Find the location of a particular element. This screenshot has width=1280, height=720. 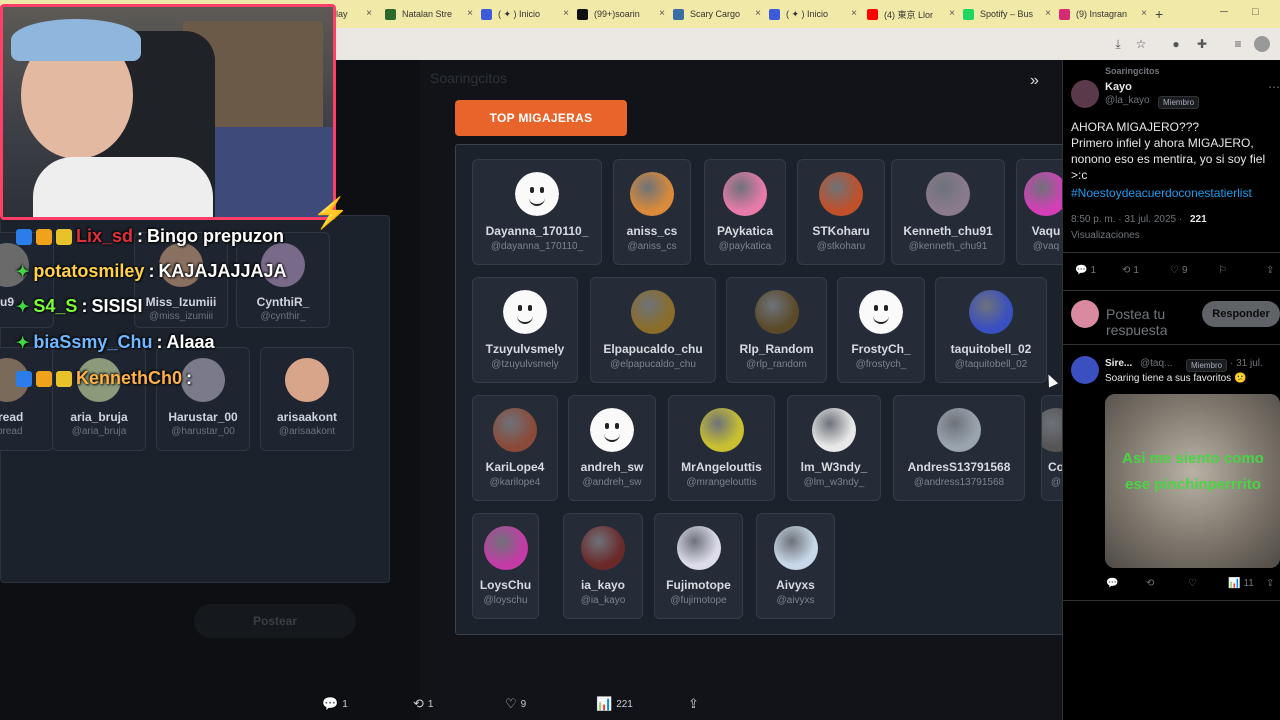

meme-reply-icon: 💬 is located at coordinates (1112, 583).